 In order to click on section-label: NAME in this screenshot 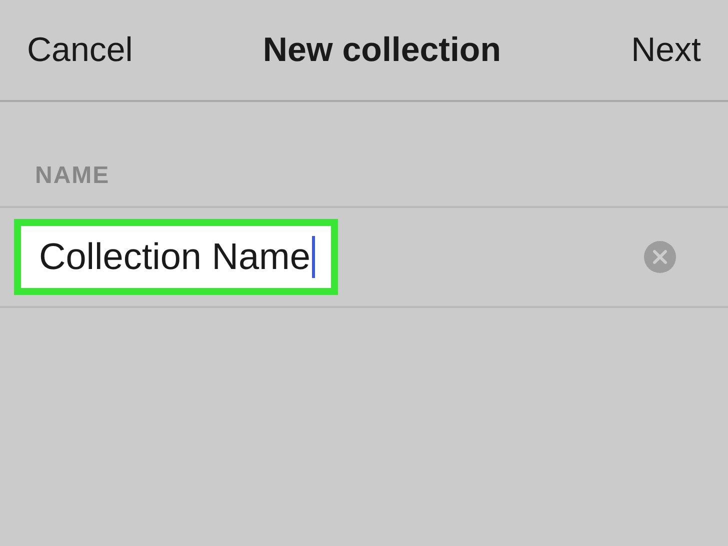, I will do `click(72, 176)`.